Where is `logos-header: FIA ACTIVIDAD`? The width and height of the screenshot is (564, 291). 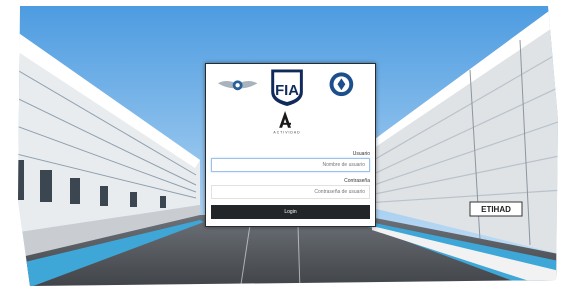 logos-header: FIA ACTIVIDAD is located at coordinates (285, 102).